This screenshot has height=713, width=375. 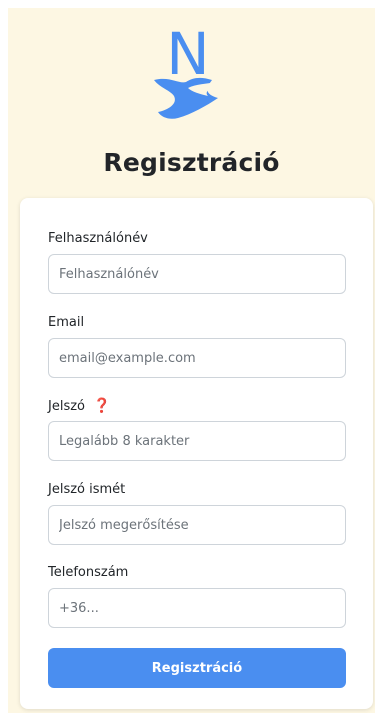 What do you see at coordinates (191, 162) in the screenshot?
I see `page-title: Regisztráció` at bounding box center [191, 162].